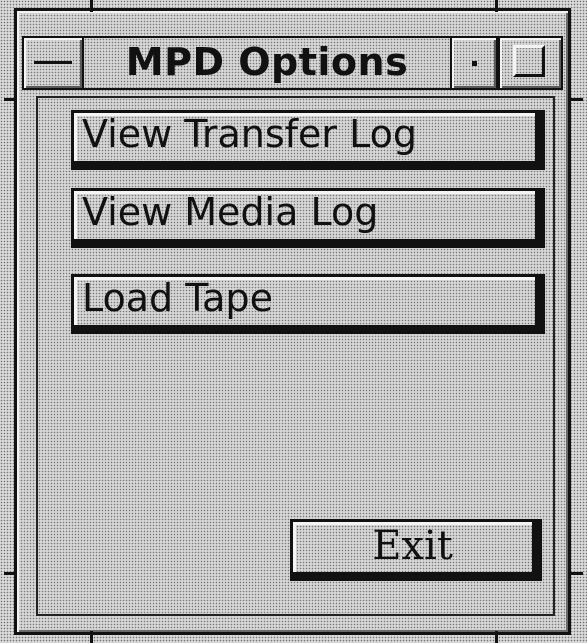 The height and width of the screenshot is (643, 587). Describe the element at coordinates (308, 140) in the screenshot. I see `view-transfer-log-button: View Transfer Log` at that location.